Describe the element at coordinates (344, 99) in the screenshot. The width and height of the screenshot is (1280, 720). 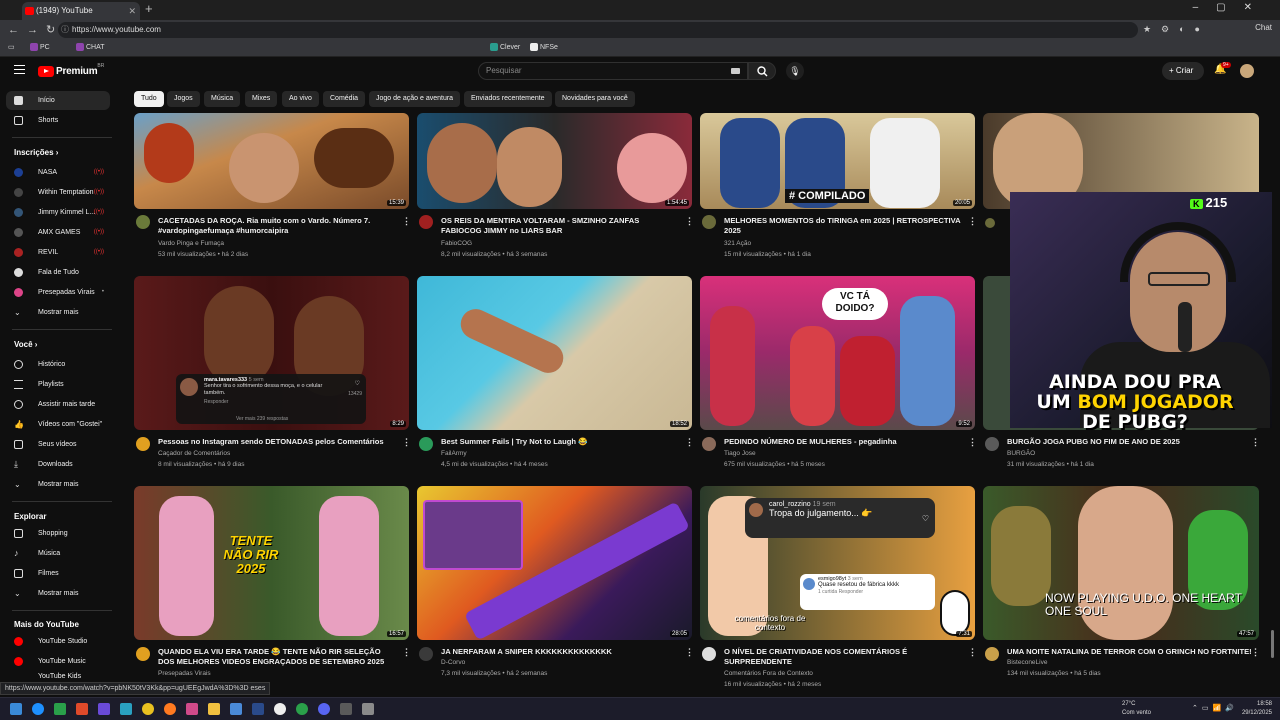
I see `chip-comedy: Comédia` at that location.